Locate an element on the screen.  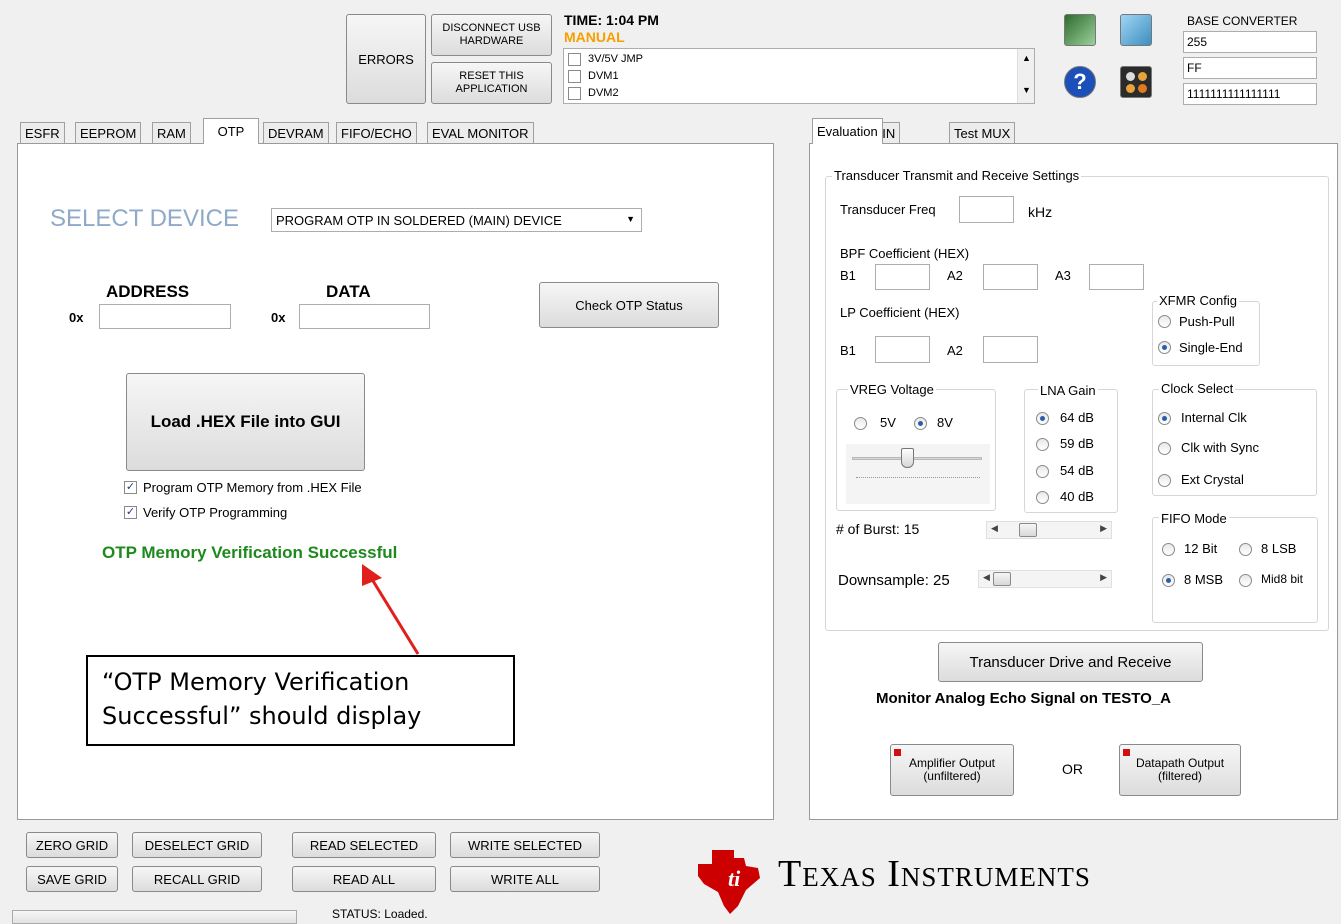
clock-internal-label: Internal Clk is located at coordinates (1214, 417).